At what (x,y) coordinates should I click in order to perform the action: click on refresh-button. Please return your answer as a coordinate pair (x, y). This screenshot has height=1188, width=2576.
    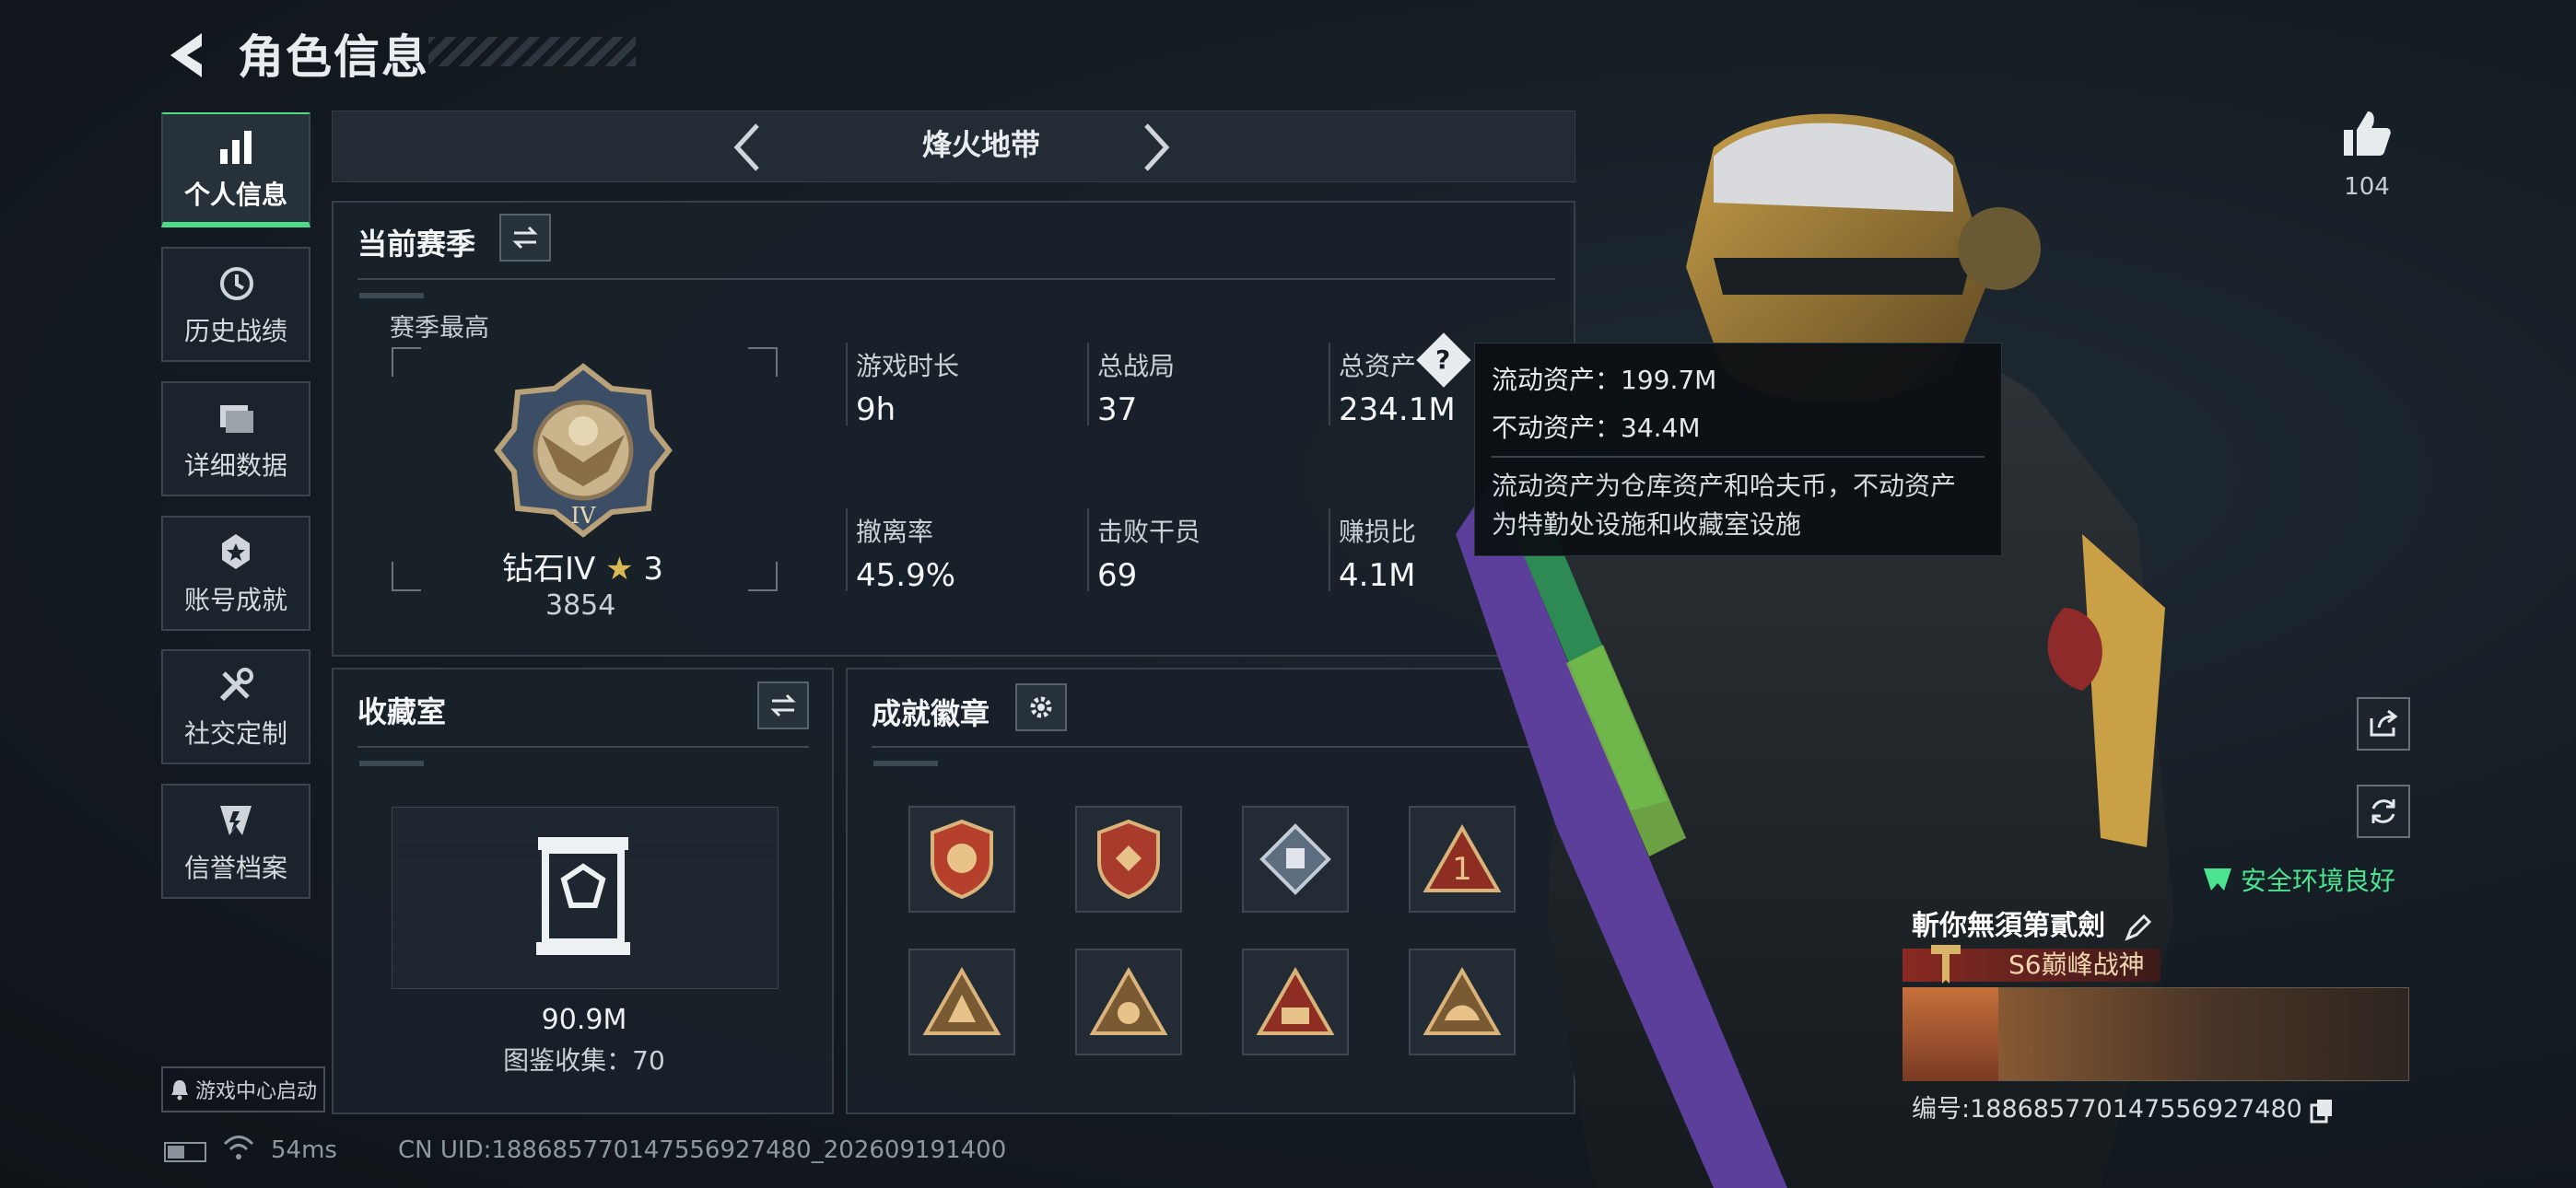
    Looking at the image, I should click on (2383, 811).